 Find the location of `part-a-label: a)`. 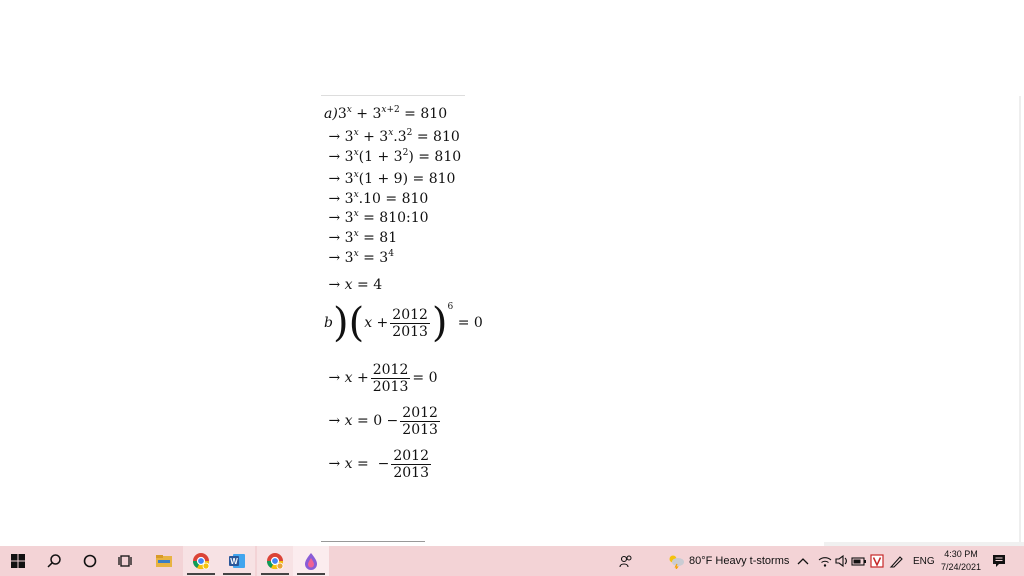

part-a-label: a) is located at coordinates (331, 114).